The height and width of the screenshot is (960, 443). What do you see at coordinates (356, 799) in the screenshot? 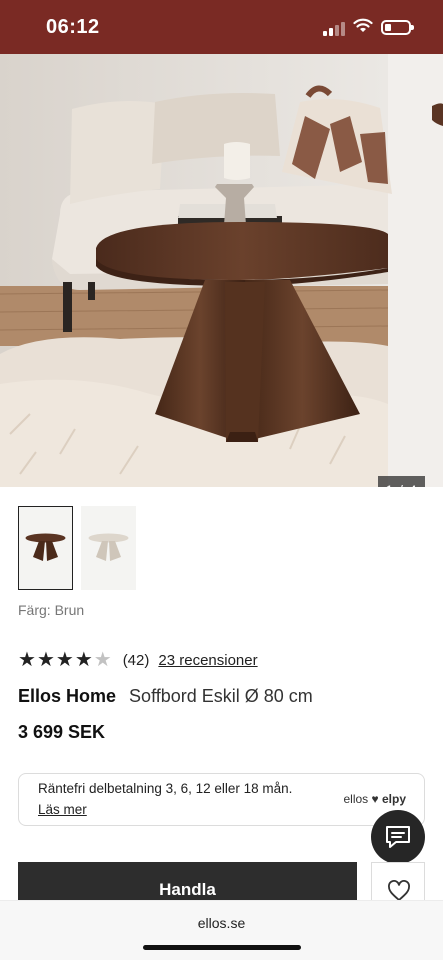
I see `partner-ellos: ellos` at bounding box center [356, 799].